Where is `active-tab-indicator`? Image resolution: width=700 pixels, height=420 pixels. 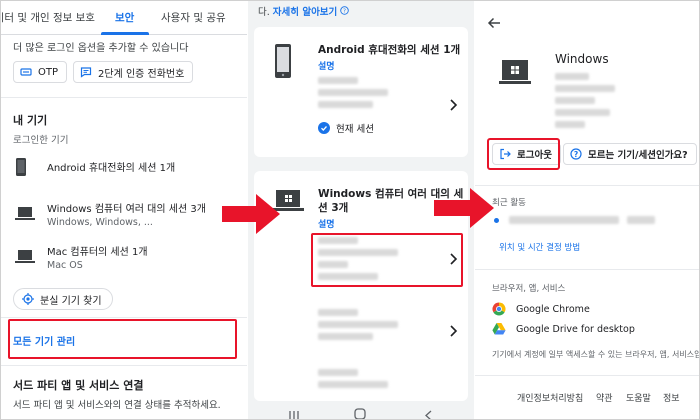 active-tab-indicator is located at coordinates (125, 33).